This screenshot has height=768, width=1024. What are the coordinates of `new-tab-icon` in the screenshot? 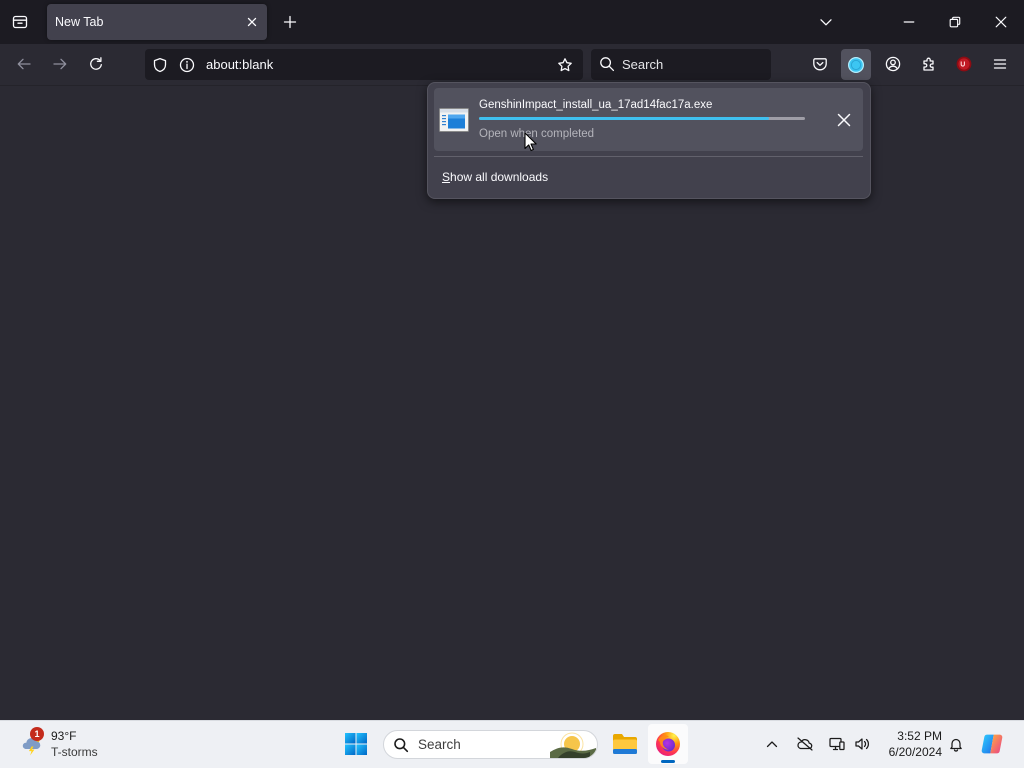 It's located at (290, 22).